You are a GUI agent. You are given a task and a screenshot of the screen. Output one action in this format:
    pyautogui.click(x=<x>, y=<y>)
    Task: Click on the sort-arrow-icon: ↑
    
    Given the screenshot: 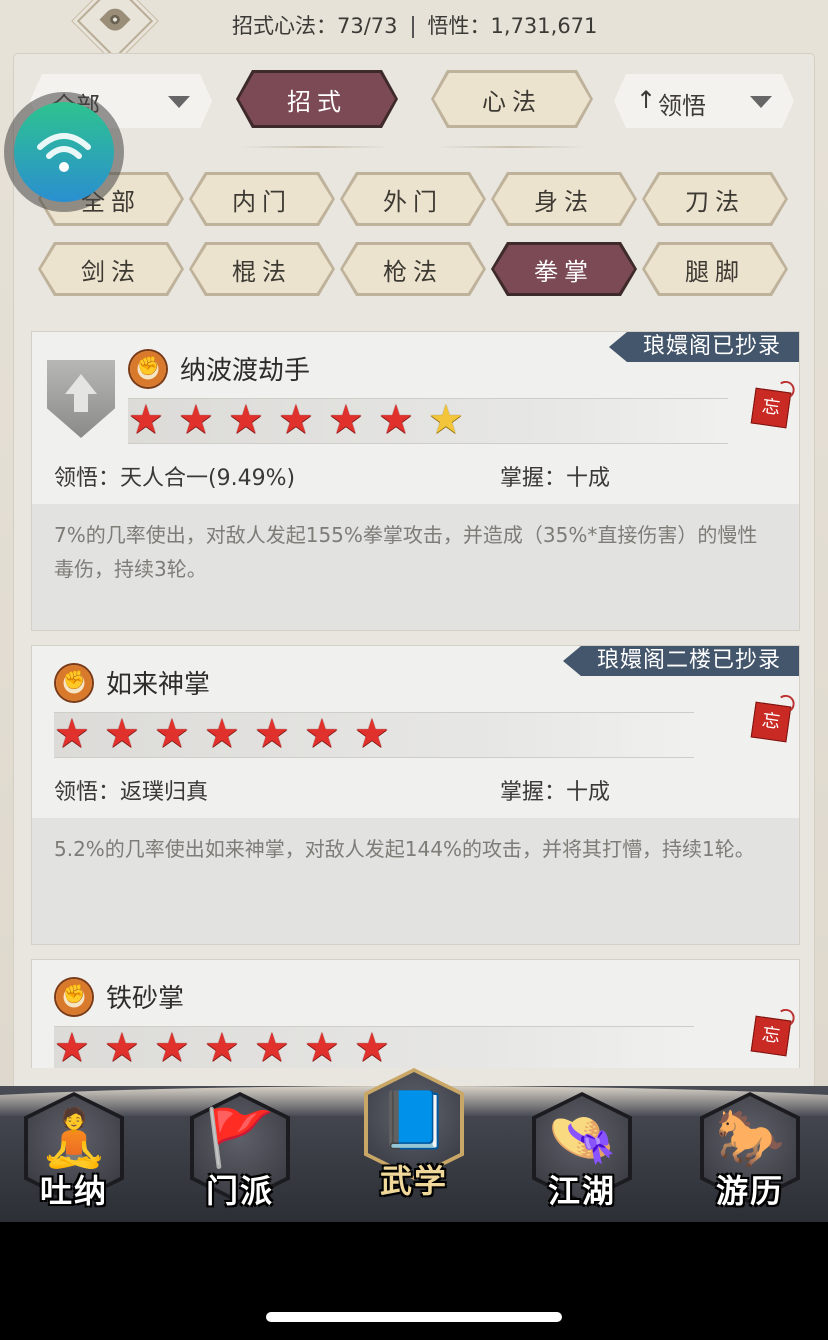 What is the action you would take?
    pyautogui.click(x=646, y=100)
    